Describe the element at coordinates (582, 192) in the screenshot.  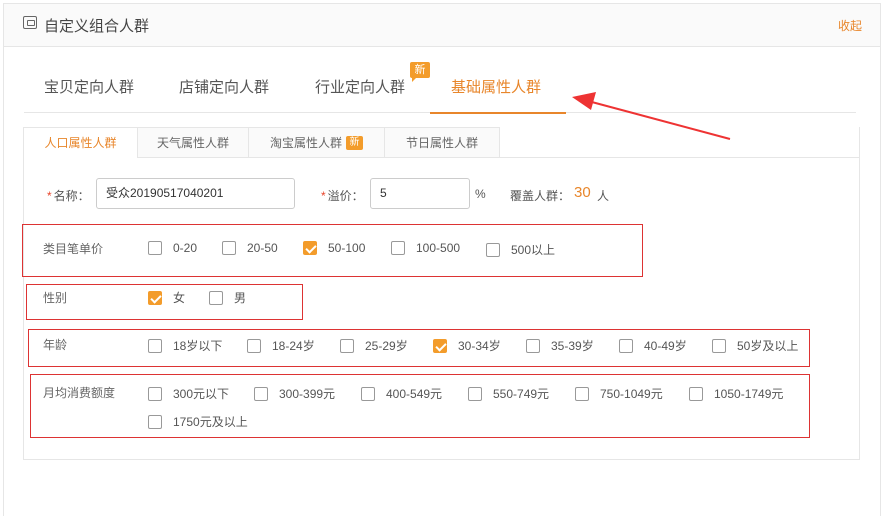
I see `coverage-count: 30` at that location.